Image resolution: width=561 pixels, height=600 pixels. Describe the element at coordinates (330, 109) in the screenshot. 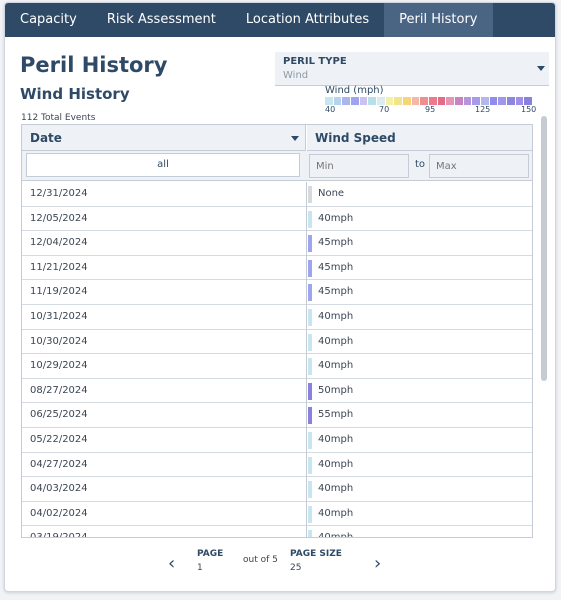

I see `legend-tick: 40` at that location.